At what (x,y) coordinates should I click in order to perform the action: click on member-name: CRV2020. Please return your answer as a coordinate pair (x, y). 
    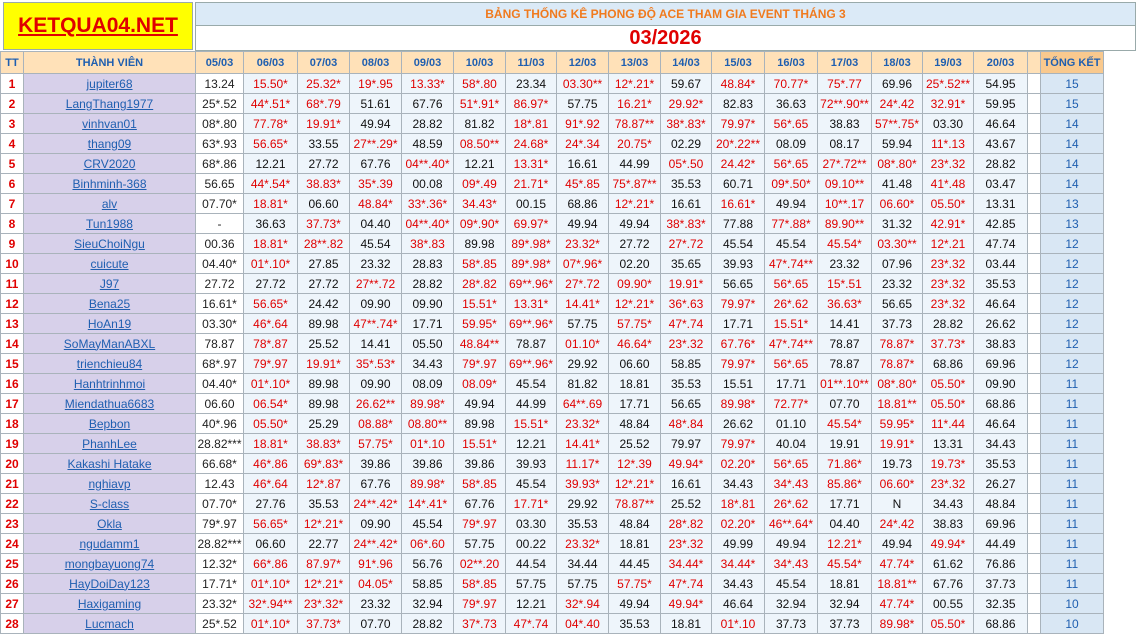
    Looking at the image, I should click on (109, 163).